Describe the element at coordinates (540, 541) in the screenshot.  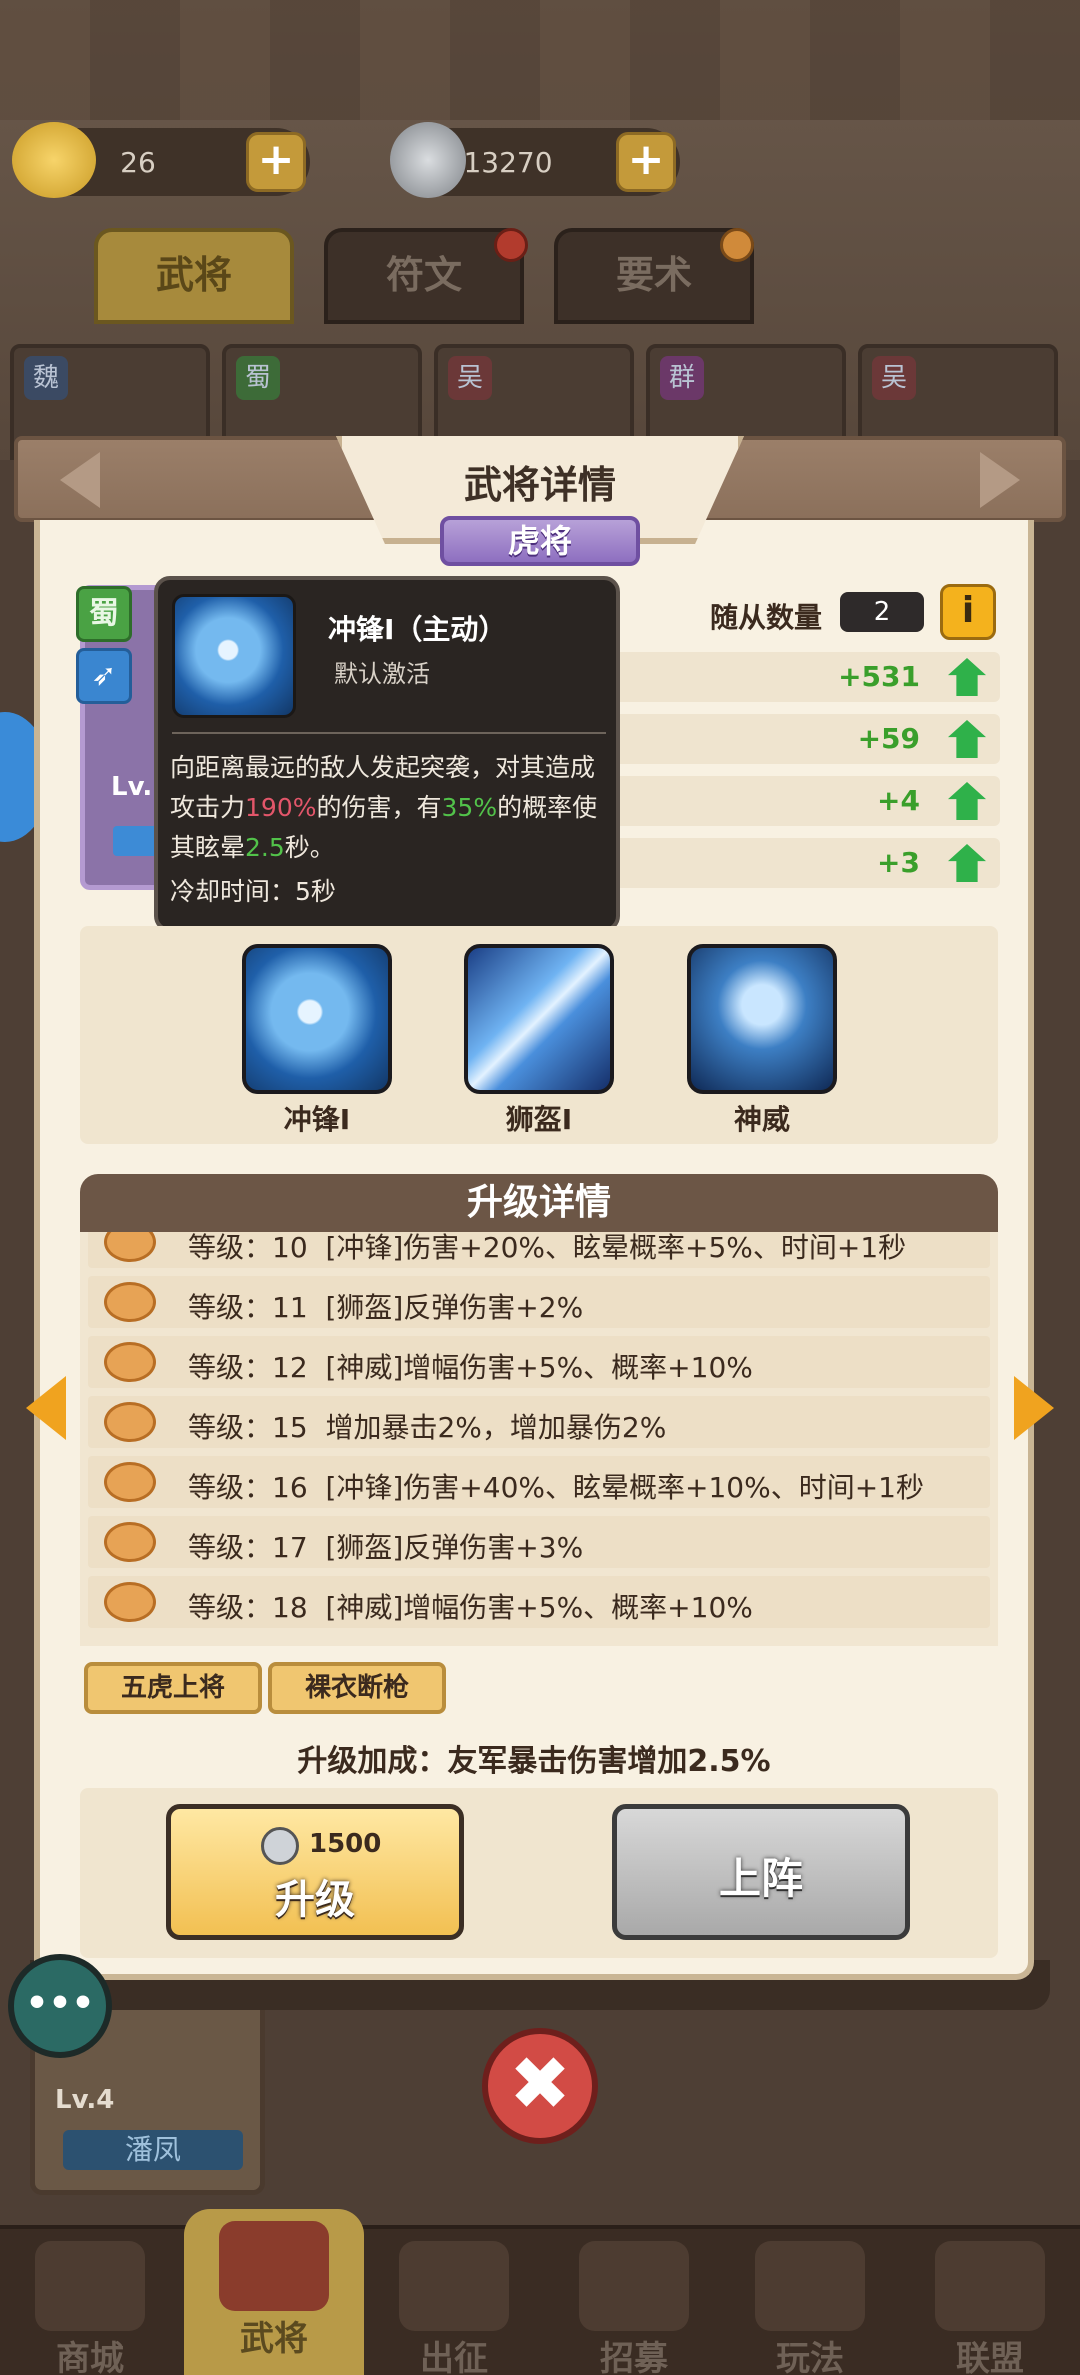
I see `rank-badge: 虎将` at that location.